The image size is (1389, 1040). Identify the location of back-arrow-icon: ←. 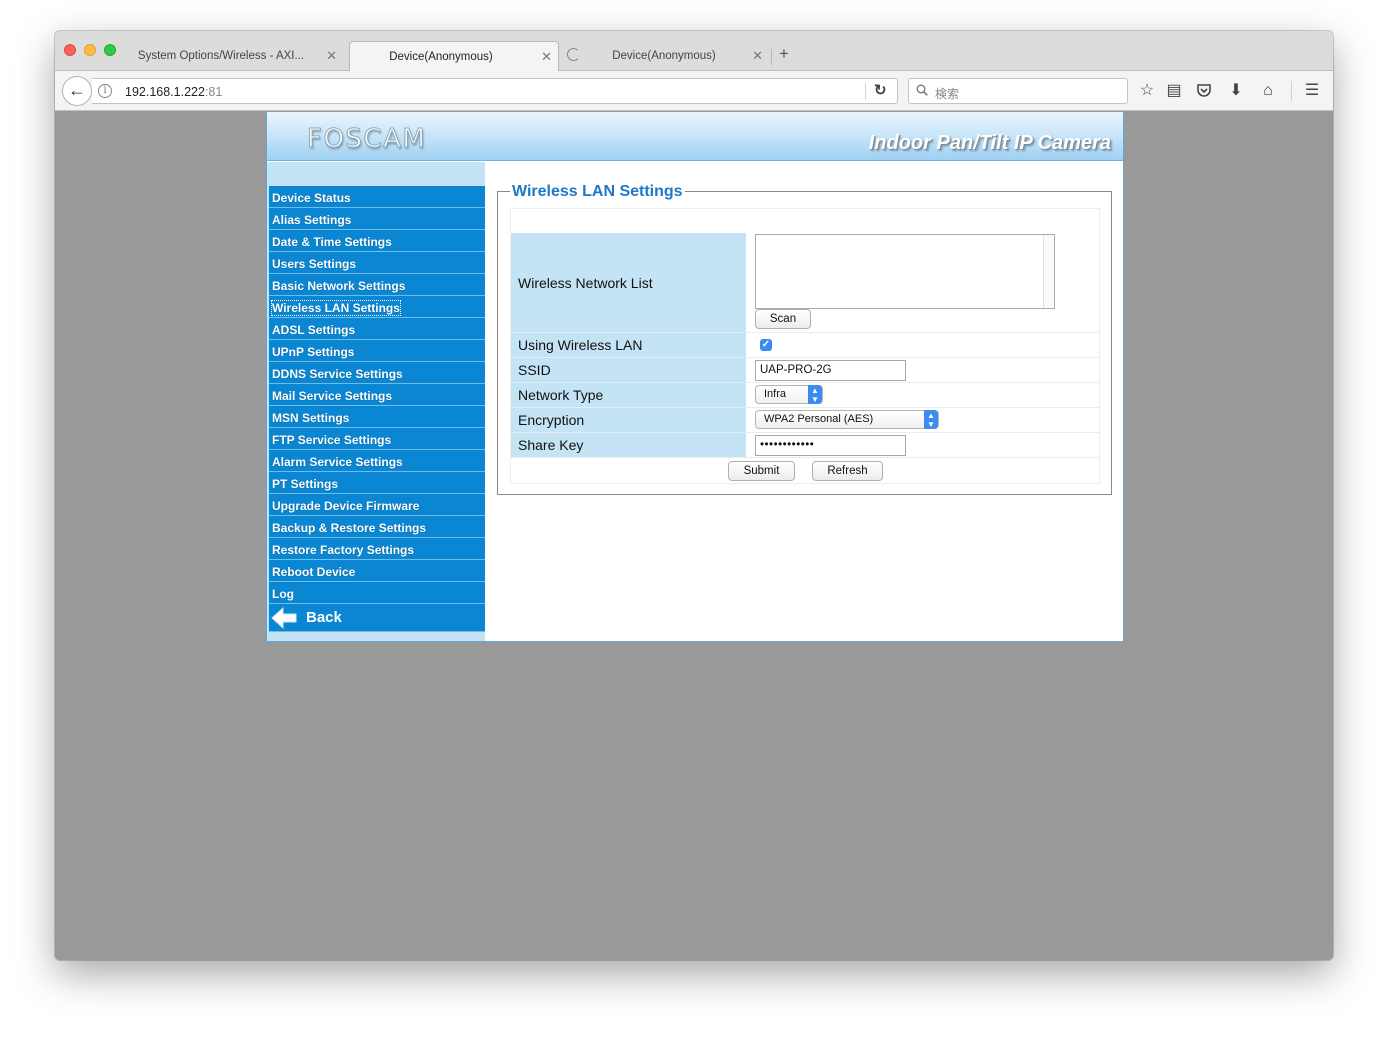
(77, 91).